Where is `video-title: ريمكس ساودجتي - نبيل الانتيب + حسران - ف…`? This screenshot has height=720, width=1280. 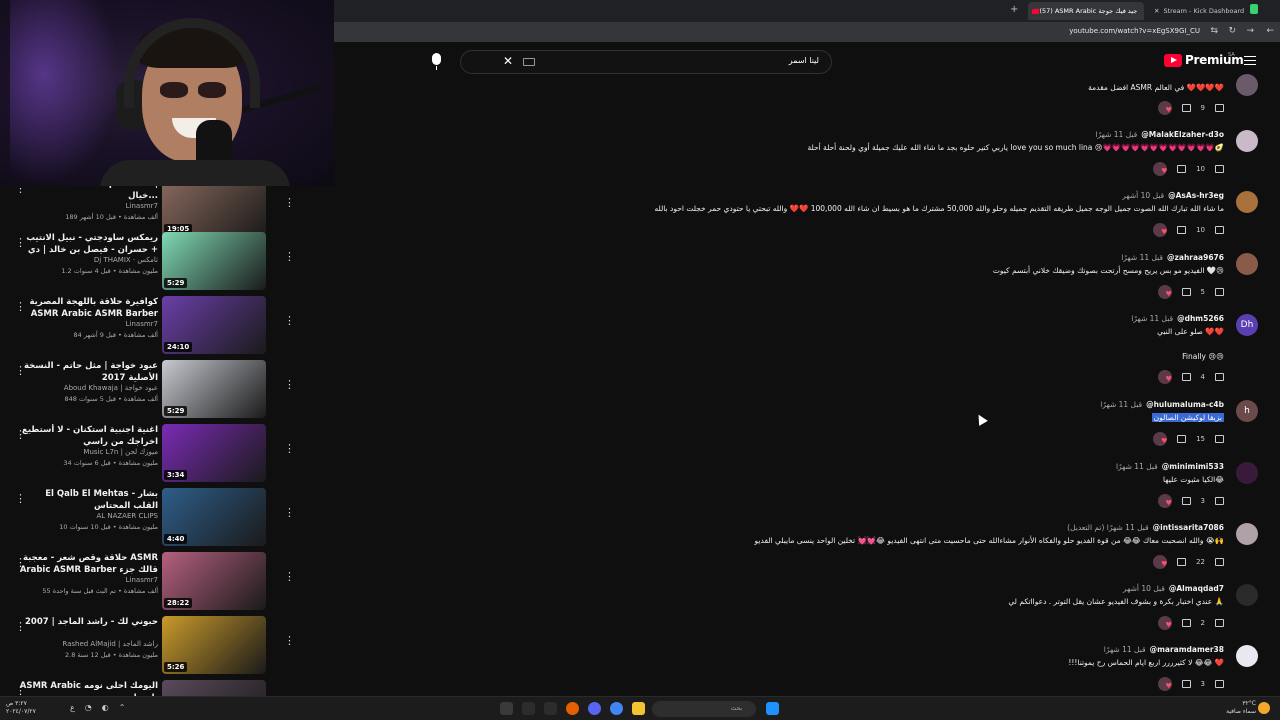 video-title: ريمكس ساودجتي - نبيل الانتيب + حسران - ف… is located at coordinates (88, 244).